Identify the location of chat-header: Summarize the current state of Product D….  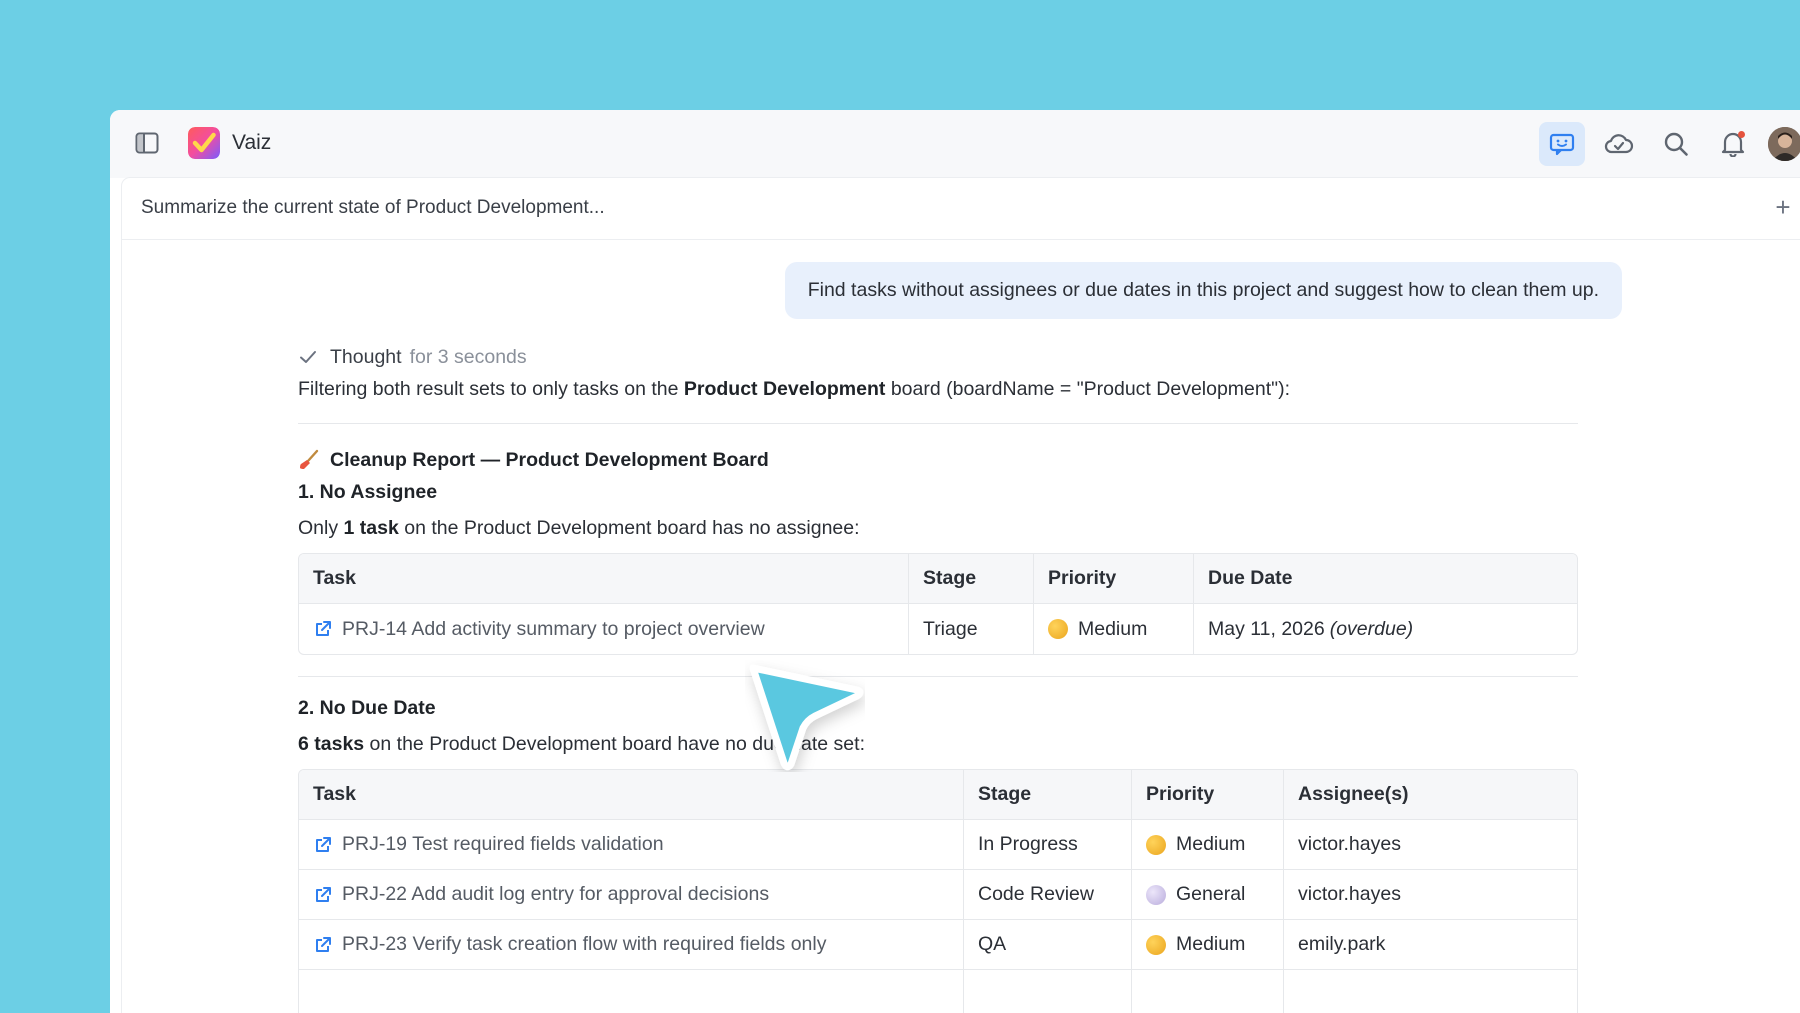
(961, 209).